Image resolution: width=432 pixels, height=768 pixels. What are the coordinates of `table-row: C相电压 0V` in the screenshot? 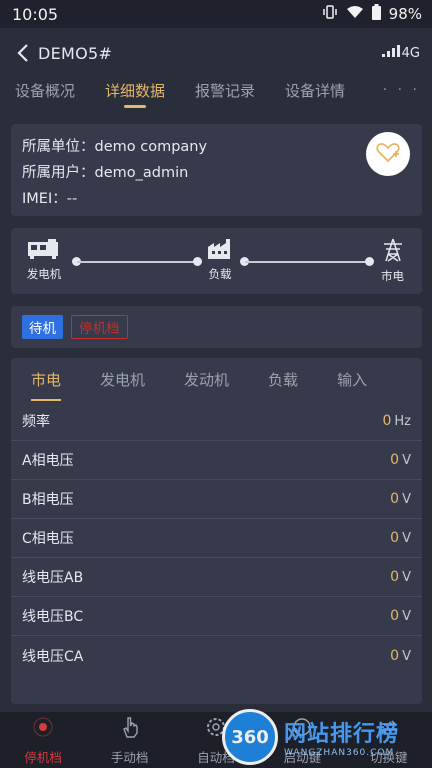 It's located at (216, 538).